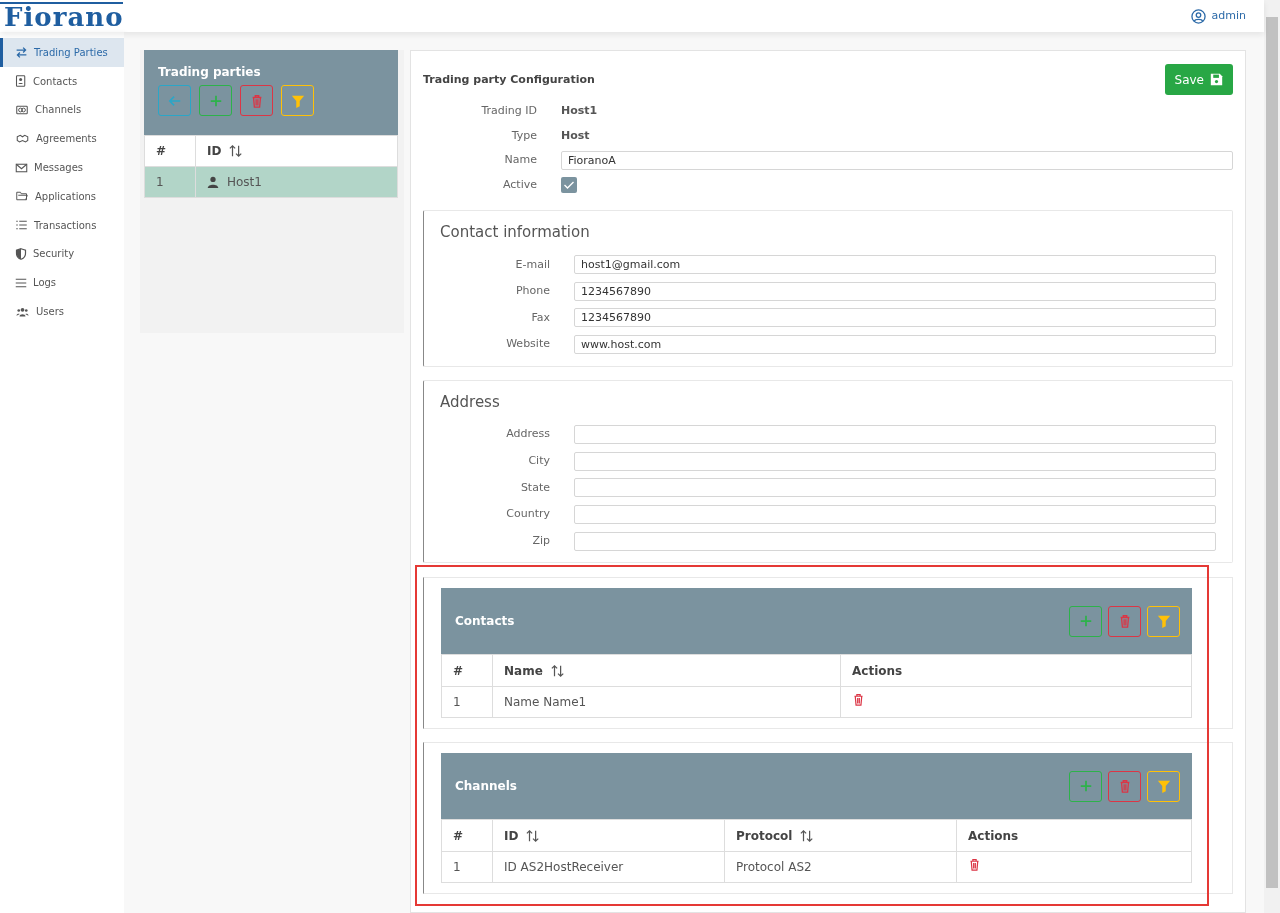 The image size is (1280, 913). What do you see at coordinates (296, 182) in the screenshot?
I see `table-cell: Host1` at bounding box center [296, 182].